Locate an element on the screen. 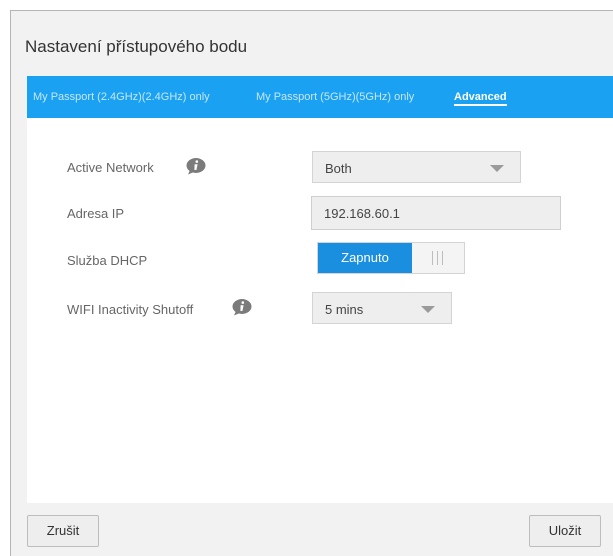  dhcp-toggle: Zapnuto is located at coordinates (391, 258).